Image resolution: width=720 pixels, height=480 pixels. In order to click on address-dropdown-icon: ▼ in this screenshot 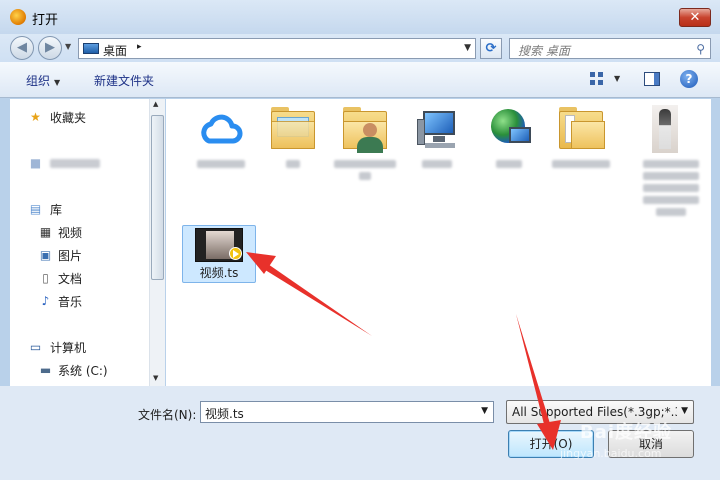, I will do `click(467, 48)`.